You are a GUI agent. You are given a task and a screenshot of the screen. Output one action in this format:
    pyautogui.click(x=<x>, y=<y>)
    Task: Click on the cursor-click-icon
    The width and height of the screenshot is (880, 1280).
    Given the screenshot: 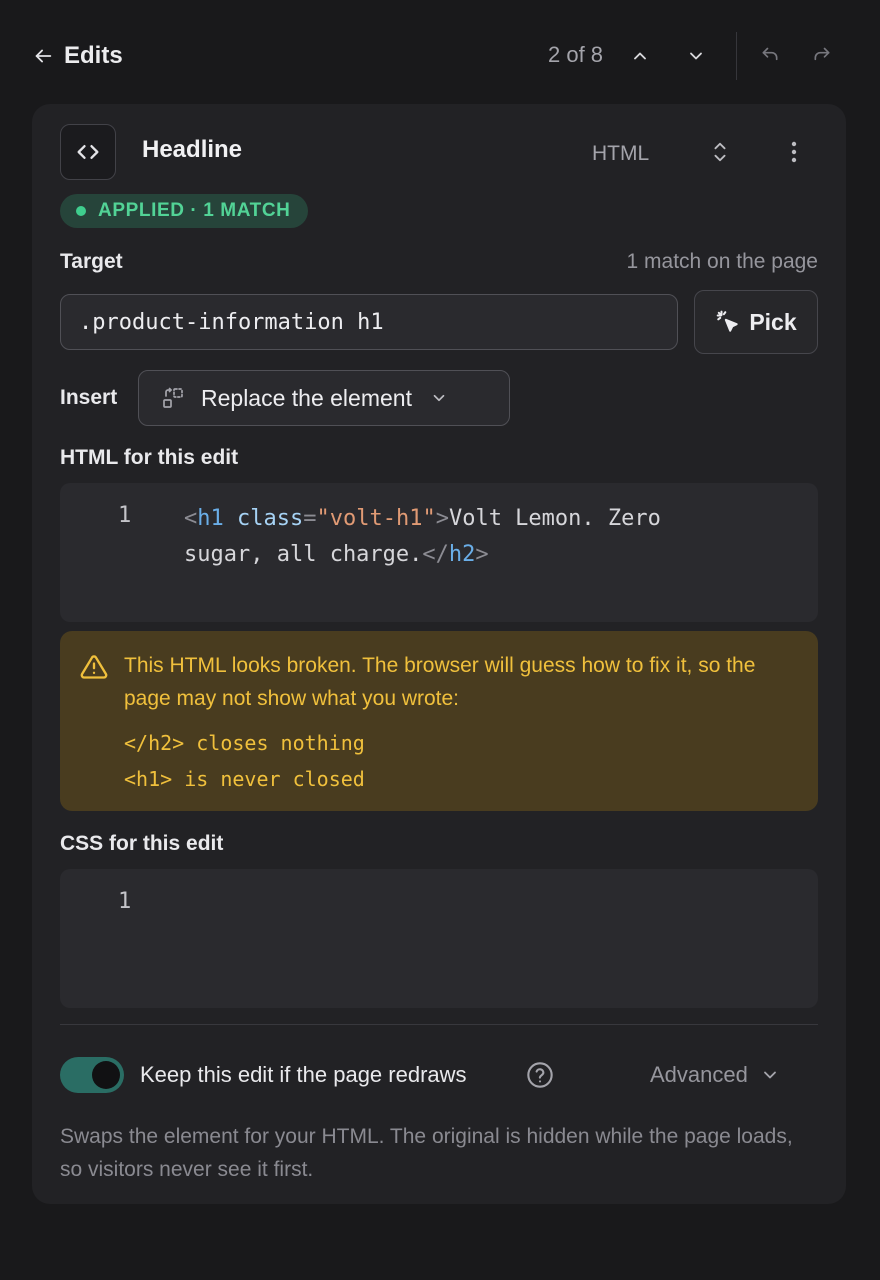 What is the action you would take?
    pyautogui.click(x=728, y=321)
    